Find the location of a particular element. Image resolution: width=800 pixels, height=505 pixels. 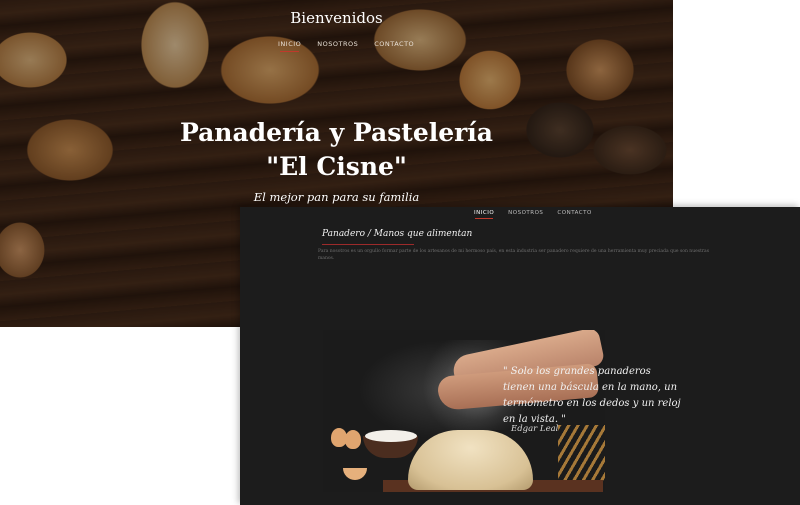

eggshell-shape is located at coordinates (355, 474).